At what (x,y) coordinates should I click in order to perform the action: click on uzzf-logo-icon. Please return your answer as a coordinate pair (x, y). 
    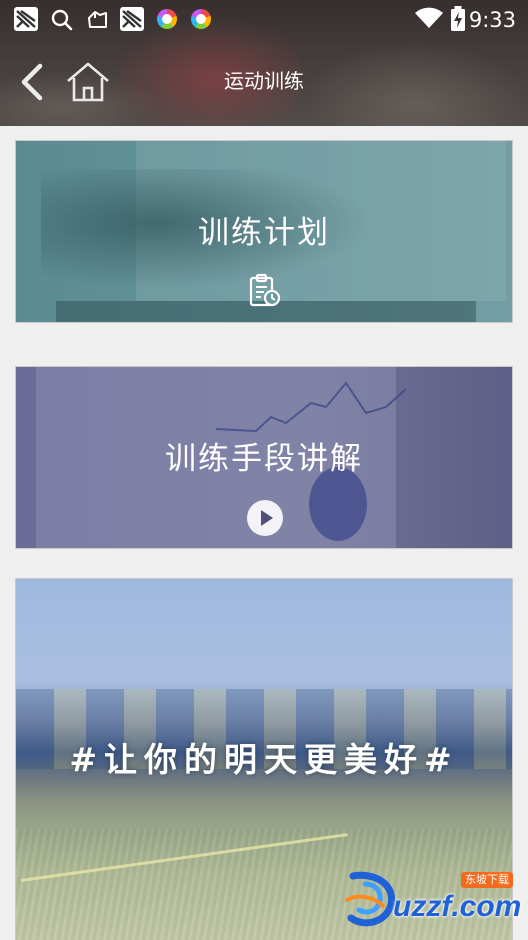
    Looking at the image, I should click on (370, 899).